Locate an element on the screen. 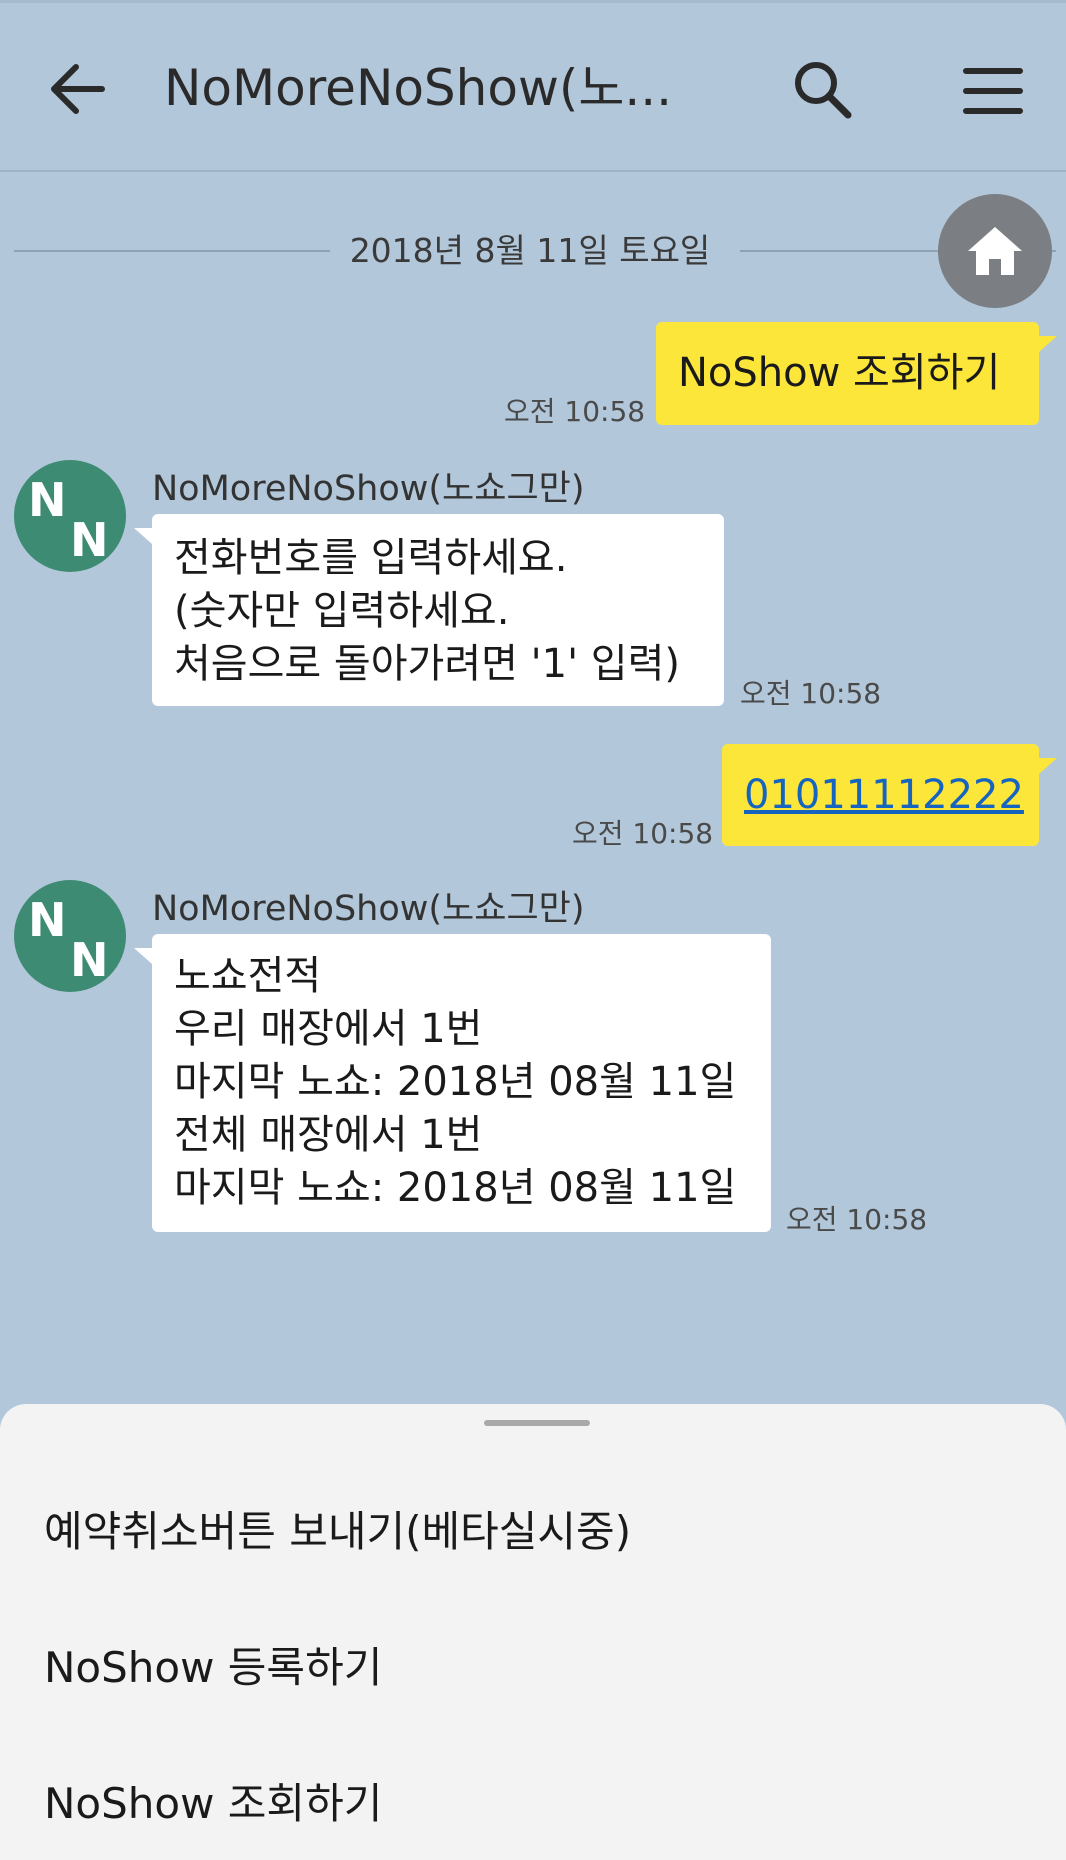 This screenshot has width=1066, height=1860. my-message-bubble: NoShow 조회하기 is located at coordinates (847, 373).